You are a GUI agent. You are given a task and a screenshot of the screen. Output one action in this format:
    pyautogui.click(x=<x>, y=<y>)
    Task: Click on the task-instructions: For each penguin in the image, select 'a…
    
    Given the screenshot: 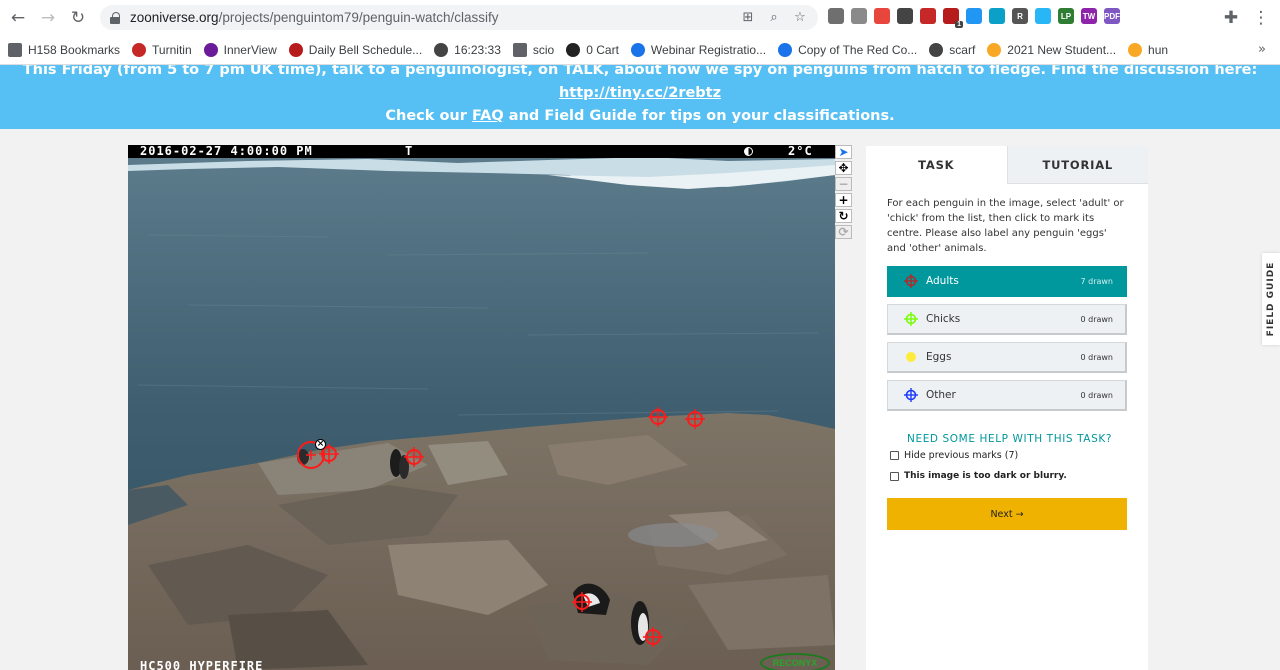 What is the action you would take?
    pyautogui.click(x=1005, y=226)
    